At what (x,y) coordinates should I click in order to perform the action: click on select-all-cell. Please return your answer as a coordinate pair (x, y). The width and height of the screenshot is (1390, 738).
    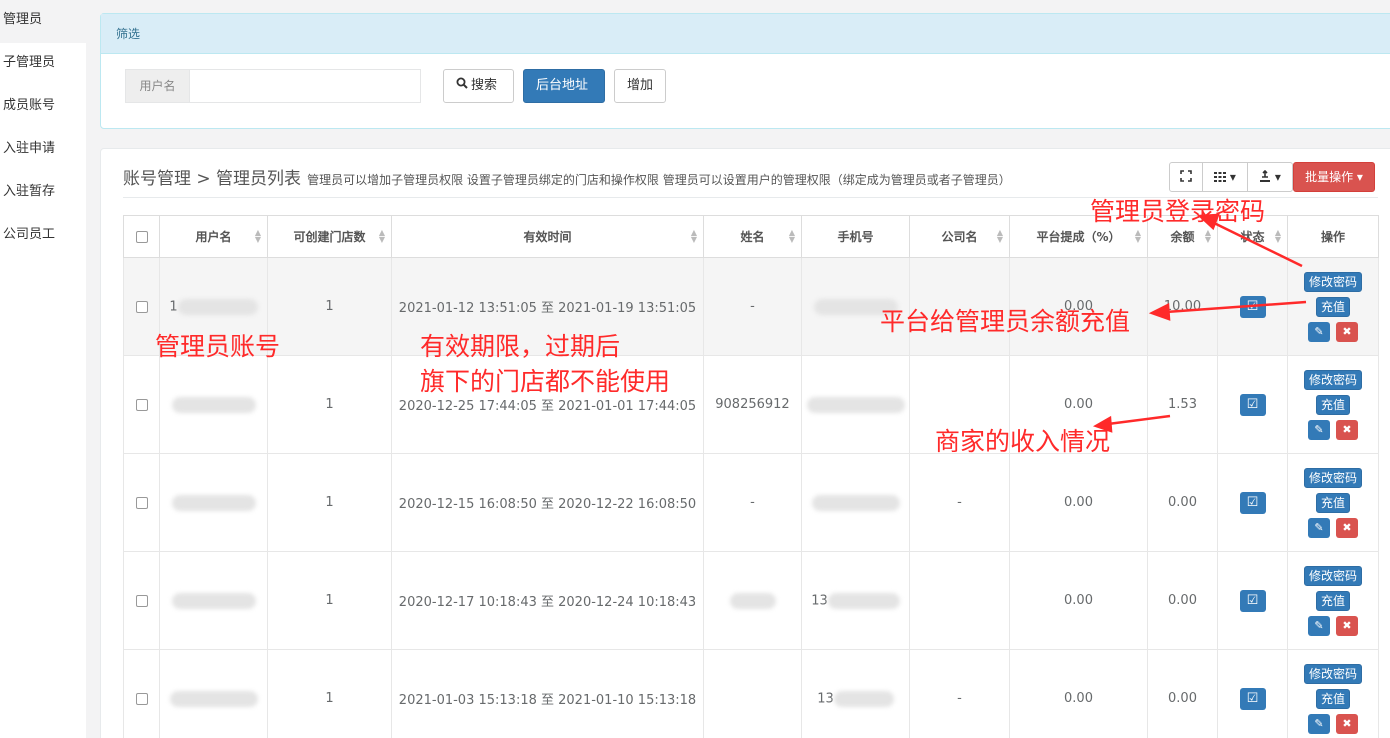
    Looking at the image, I should click on (141, 236).